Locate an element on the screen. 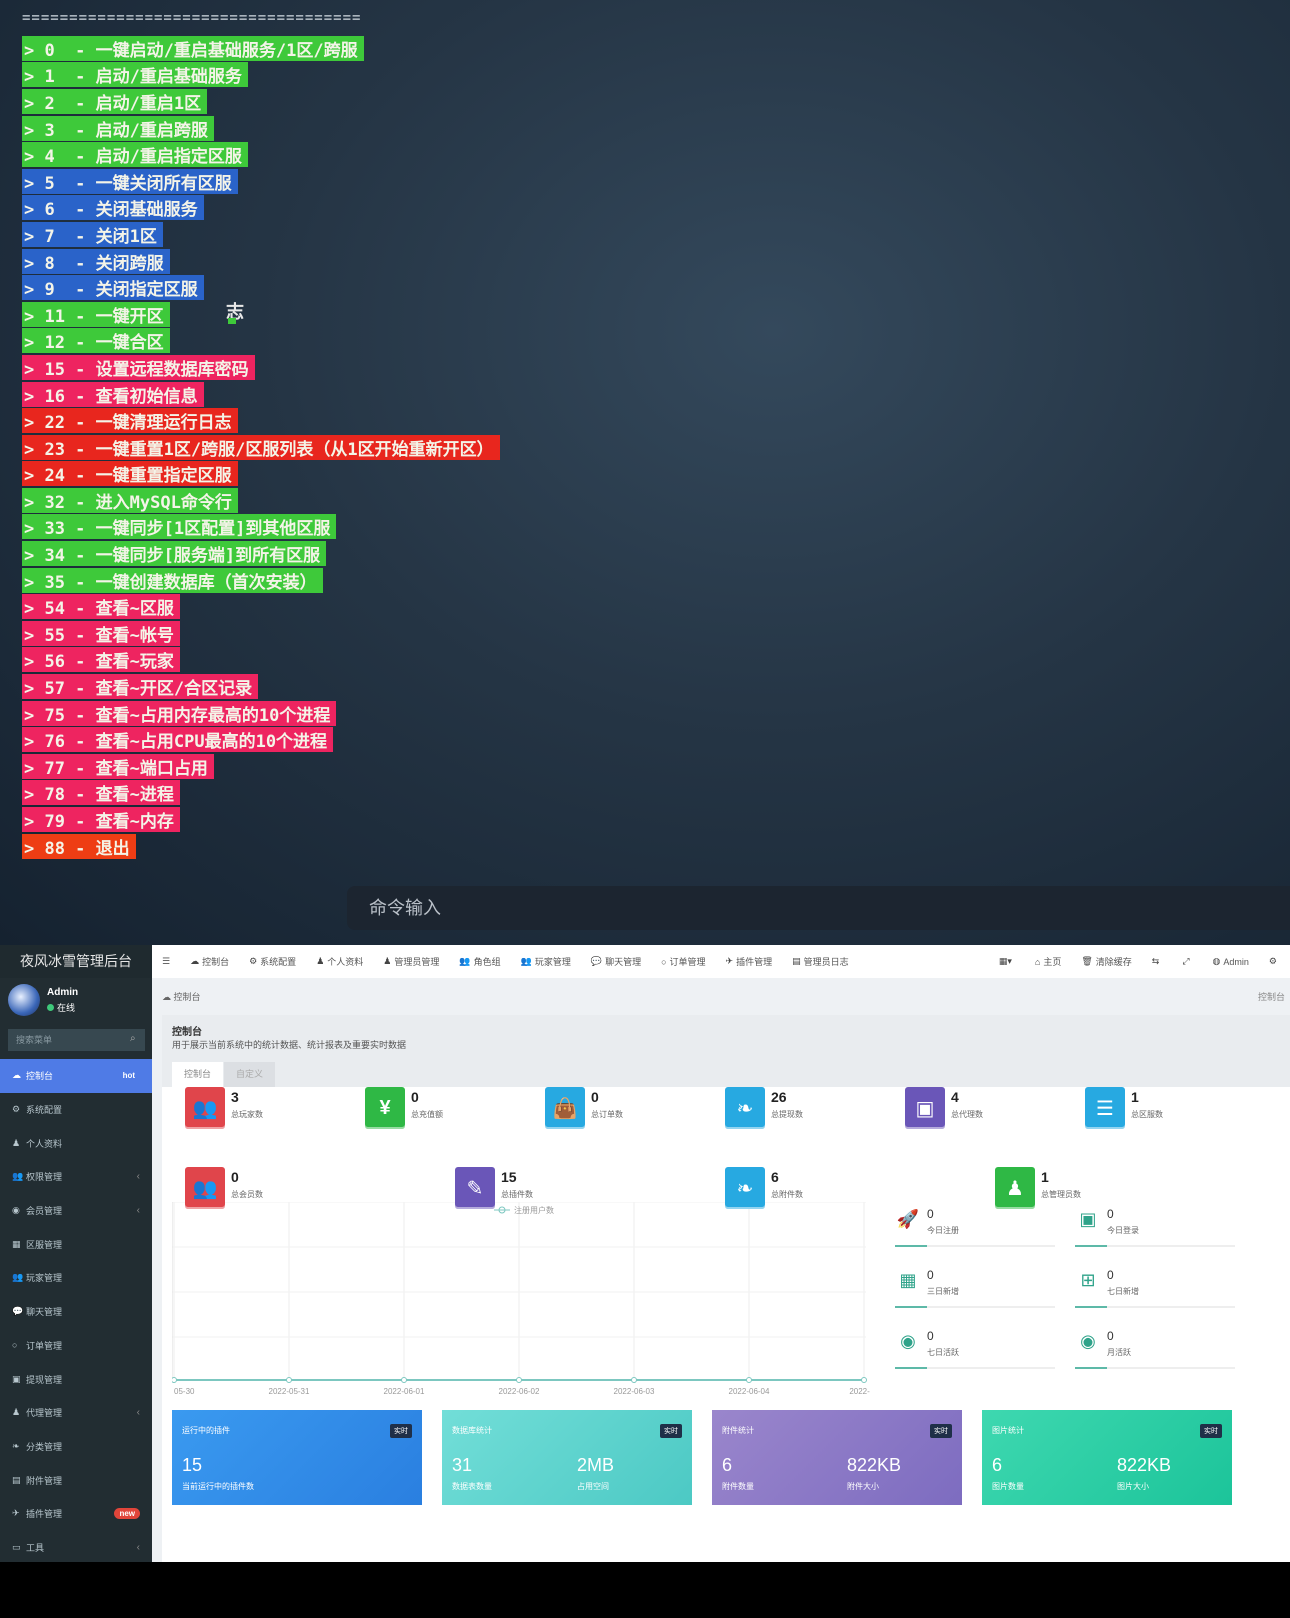 The width and height of the screenshot is (1290, 1618). menu-option: > 55 - 查看~帐号 is located at coordinates (101, 633).